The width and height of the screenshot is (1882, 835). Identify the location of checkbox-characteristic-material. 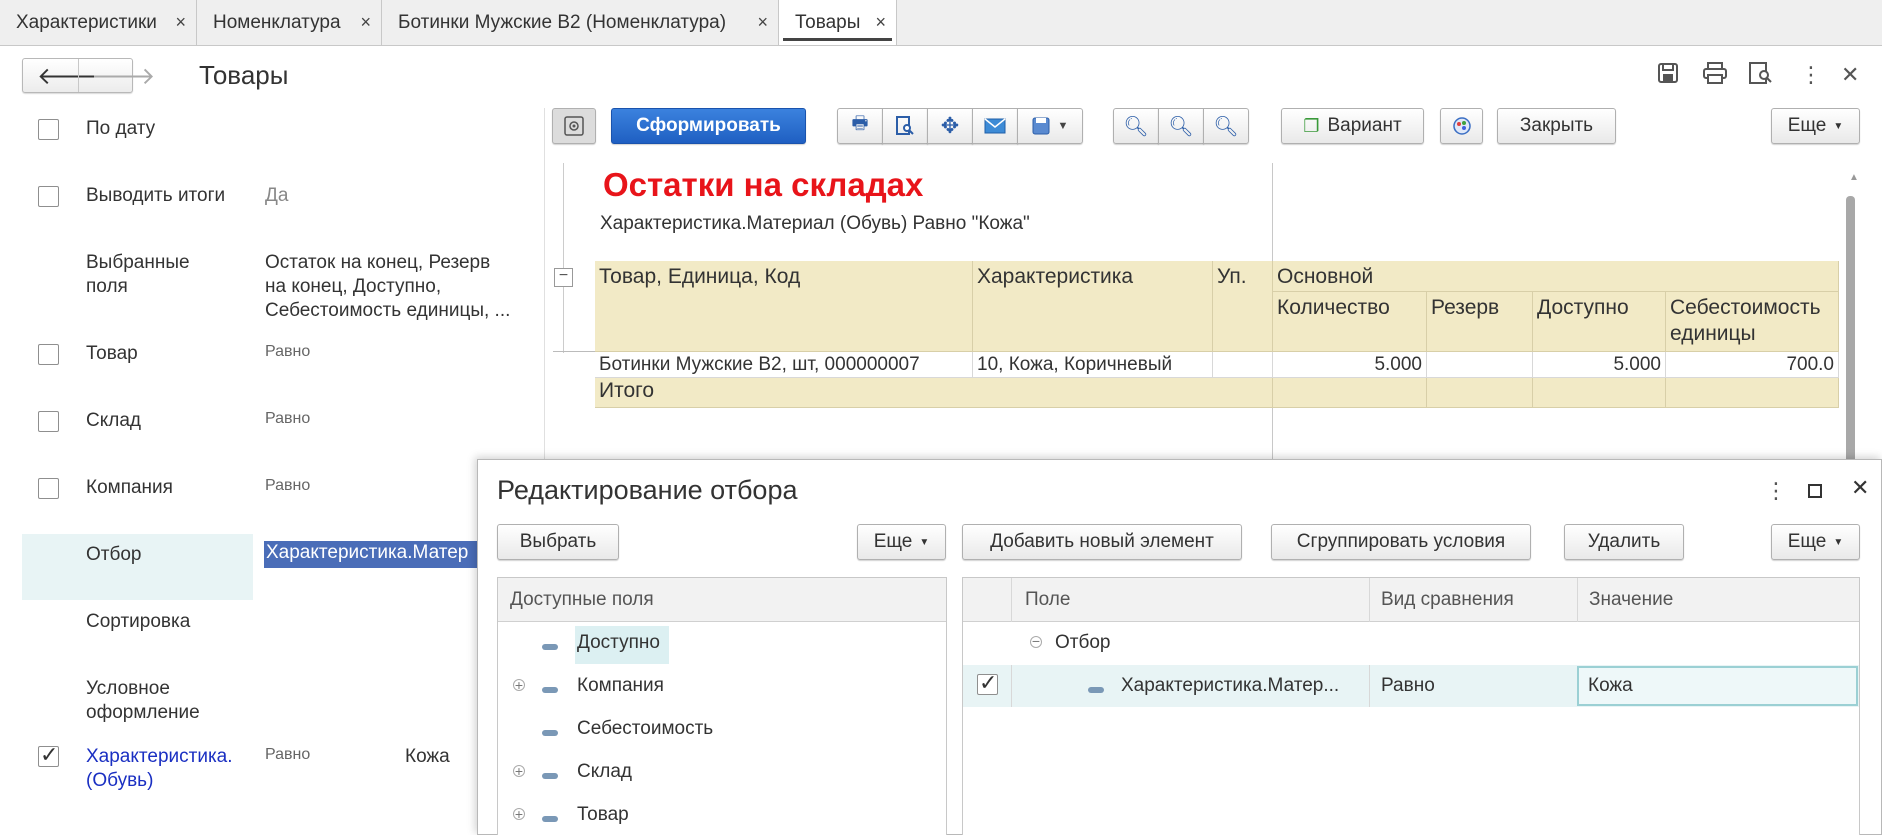
(48, 755).